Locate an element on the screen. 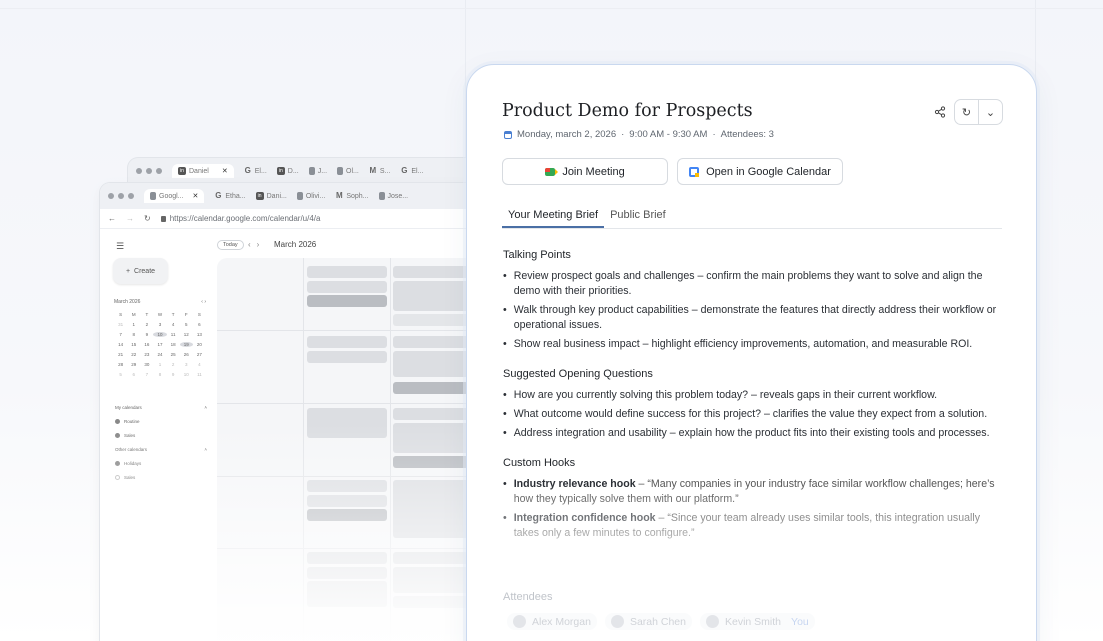  chevron-up-icon: ˄ is located at coordinates (205, 449).